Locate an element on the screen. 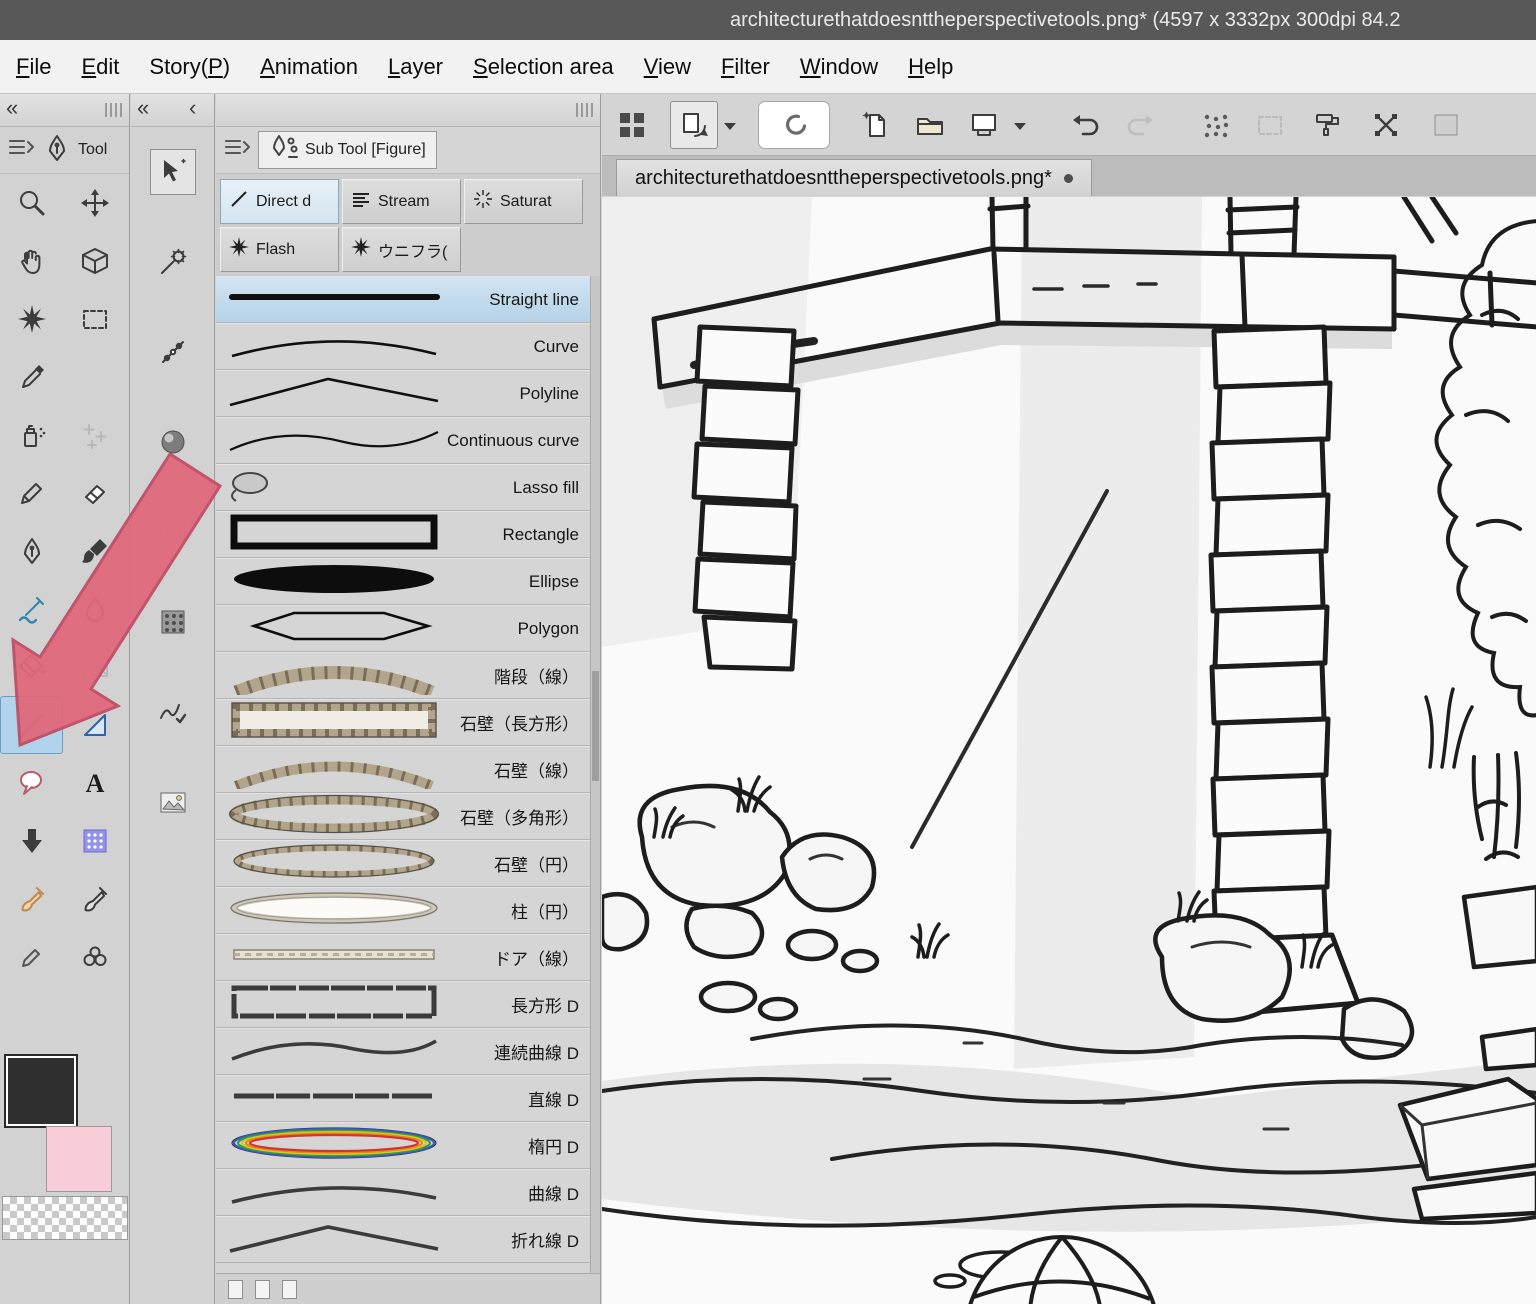 This screenshot has width=1536, height=1304. binder-tool is located at coordinates (94, 957).